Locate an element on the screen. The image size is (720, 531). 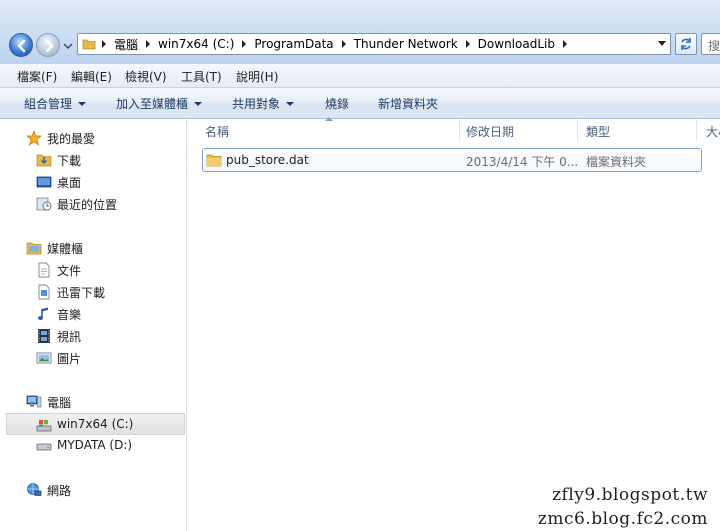
breadcrumb-programdata: ProgramData is located at coordinates (293, 44).